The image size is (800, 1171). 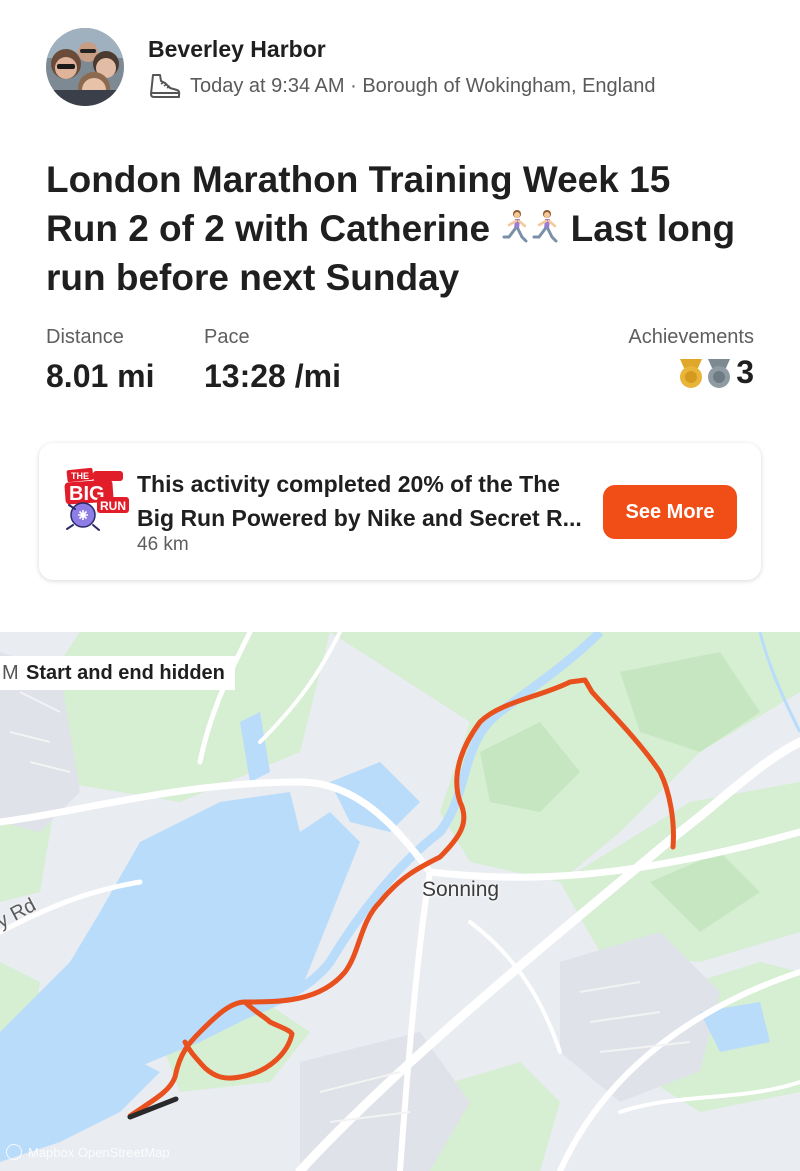 What do you see at coordinates (10, 672) in the screenshot?
I see `map-edge-letter: M` at bounding box center [10, 672].